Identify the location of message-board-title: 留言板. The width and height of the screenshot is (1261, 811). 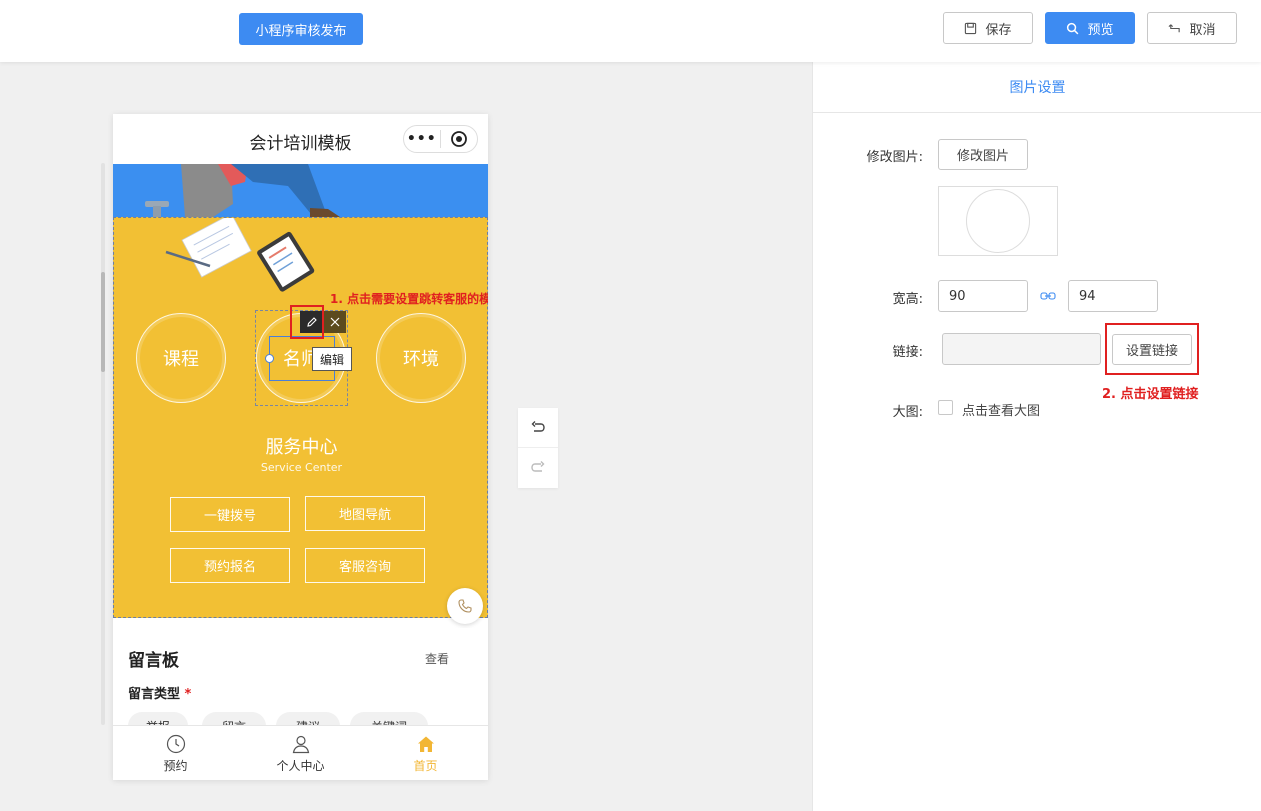
(153, 661).